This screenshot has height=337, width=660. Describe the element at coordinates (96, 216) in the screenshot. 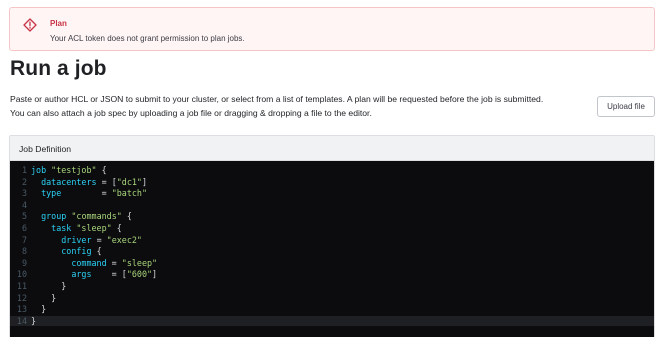

I see `code-string: "commands"` at that location.